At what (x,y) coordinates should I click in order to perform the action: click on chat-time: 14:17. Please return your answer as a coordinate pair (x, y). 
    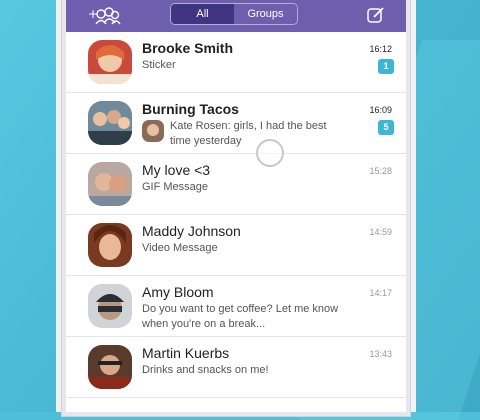
    Looking at the image, I should click on (380, 293).